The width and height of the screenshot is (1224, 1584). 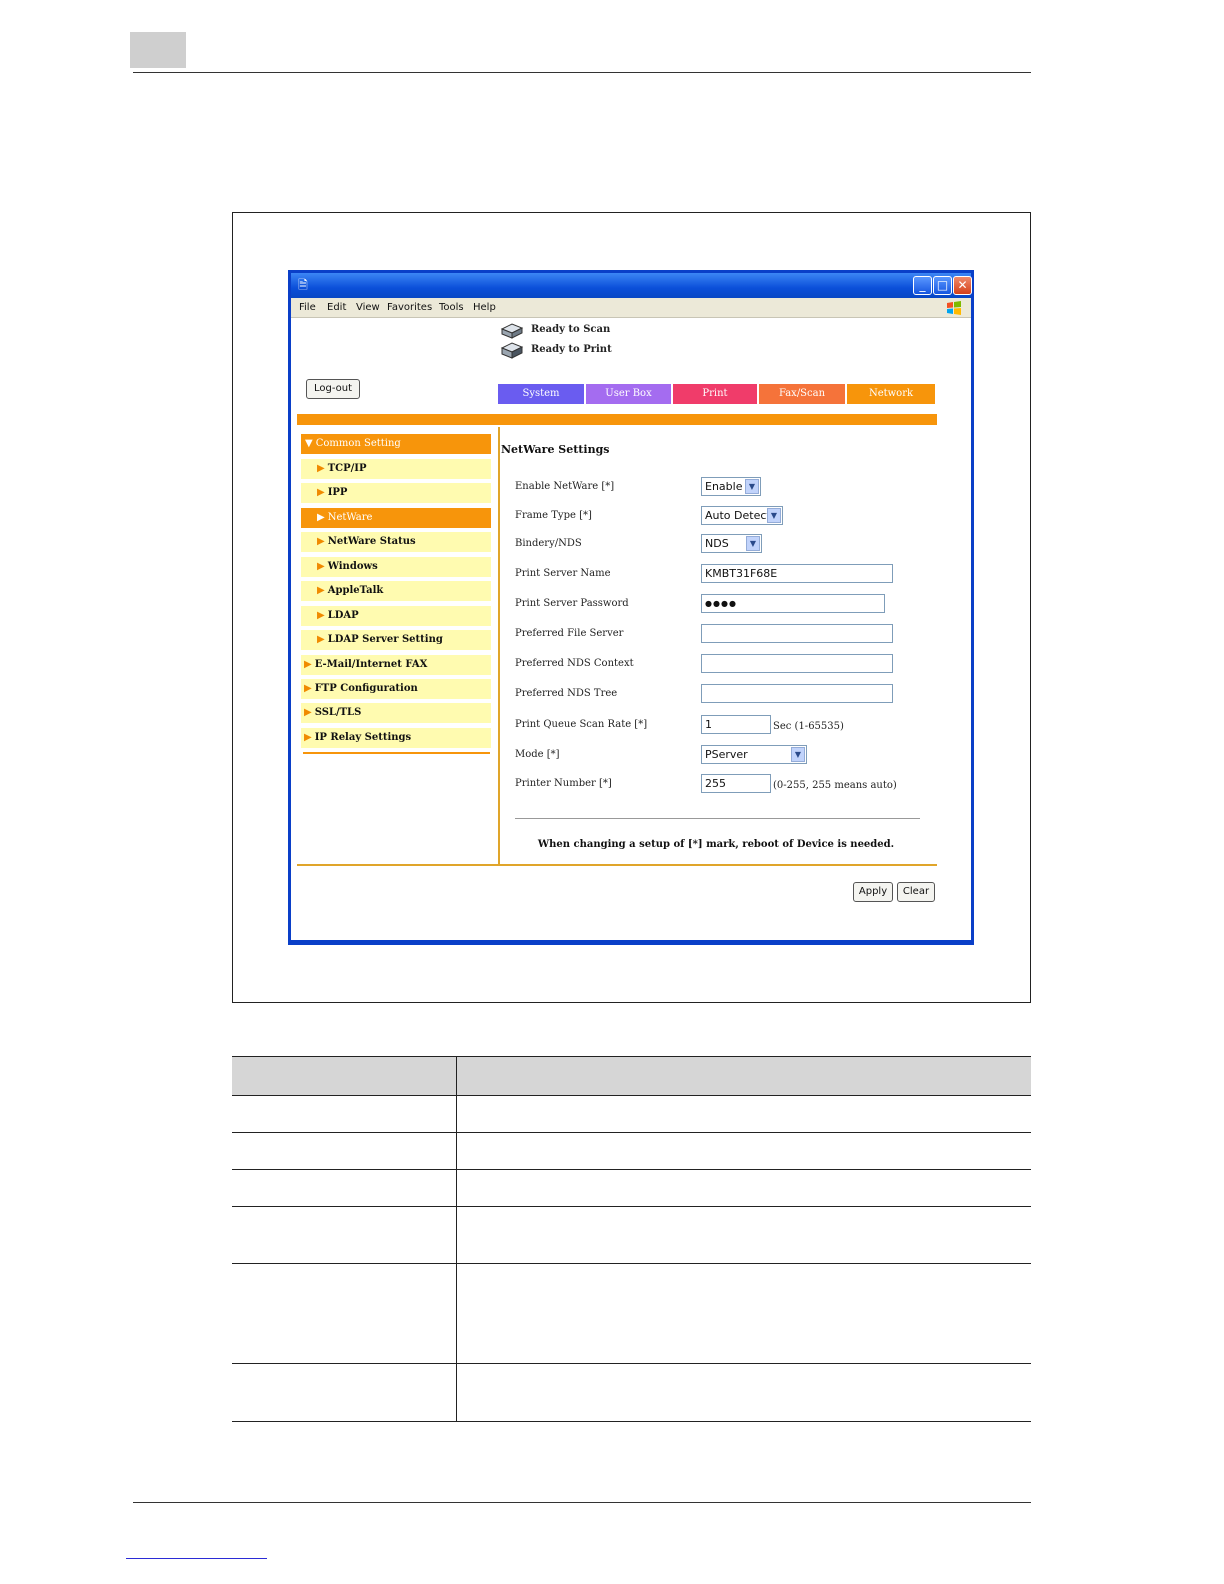 What do you see at coordinates (396, 518) in the screenshot?
I see `nav-item-netware: ▶ NetWare` at bounding box center [396, 518].